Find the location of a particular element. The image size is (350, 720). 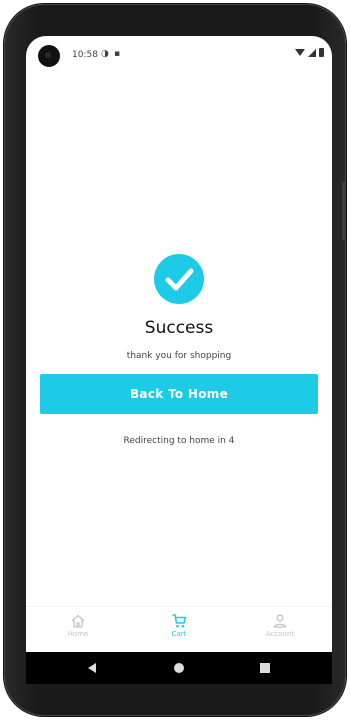

system-nav-bar is located at coordinates (179, 668).